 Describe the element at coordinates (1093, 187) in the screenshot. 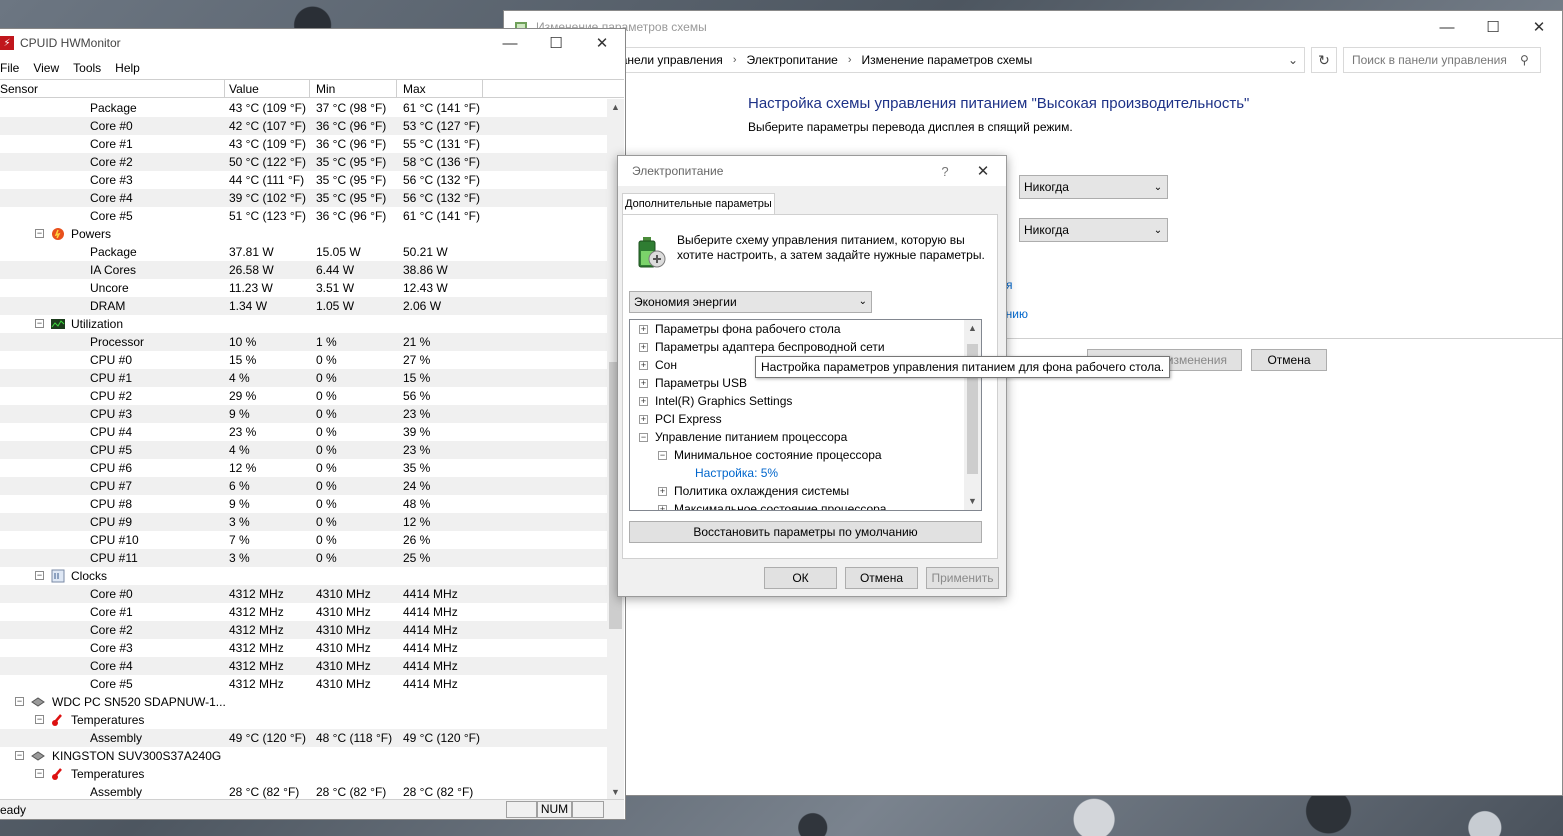

I see `display-off-select: Никогда ⌄` at that location.